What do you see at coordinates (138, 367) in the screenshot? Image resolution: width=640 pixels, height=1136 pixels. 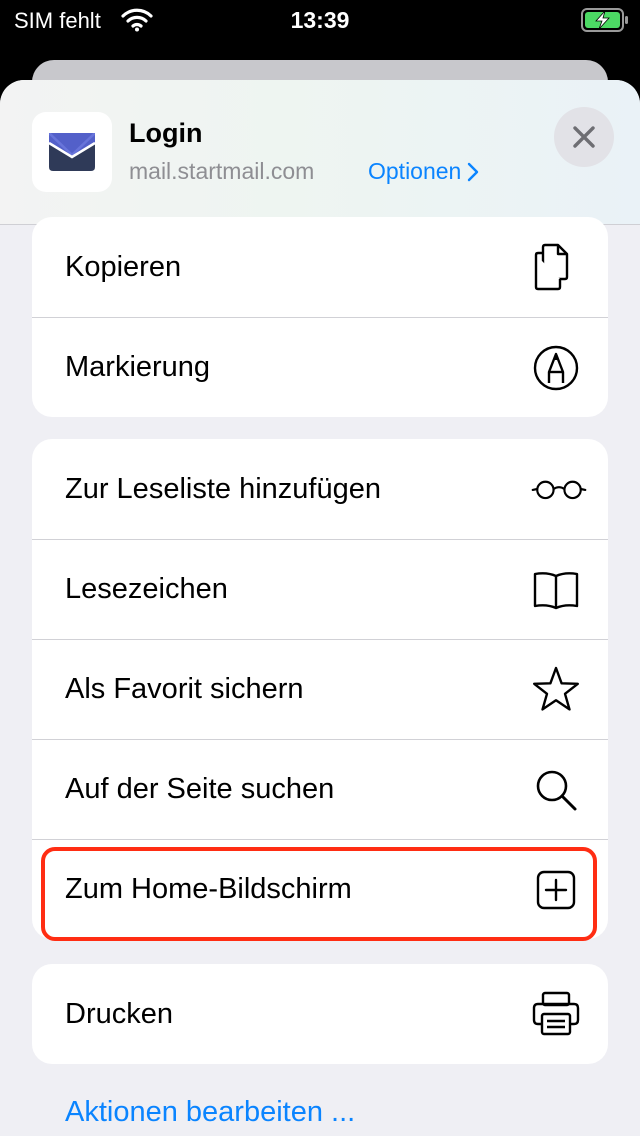 I see `action-label: Markierung` at bounding box center [138, 367].